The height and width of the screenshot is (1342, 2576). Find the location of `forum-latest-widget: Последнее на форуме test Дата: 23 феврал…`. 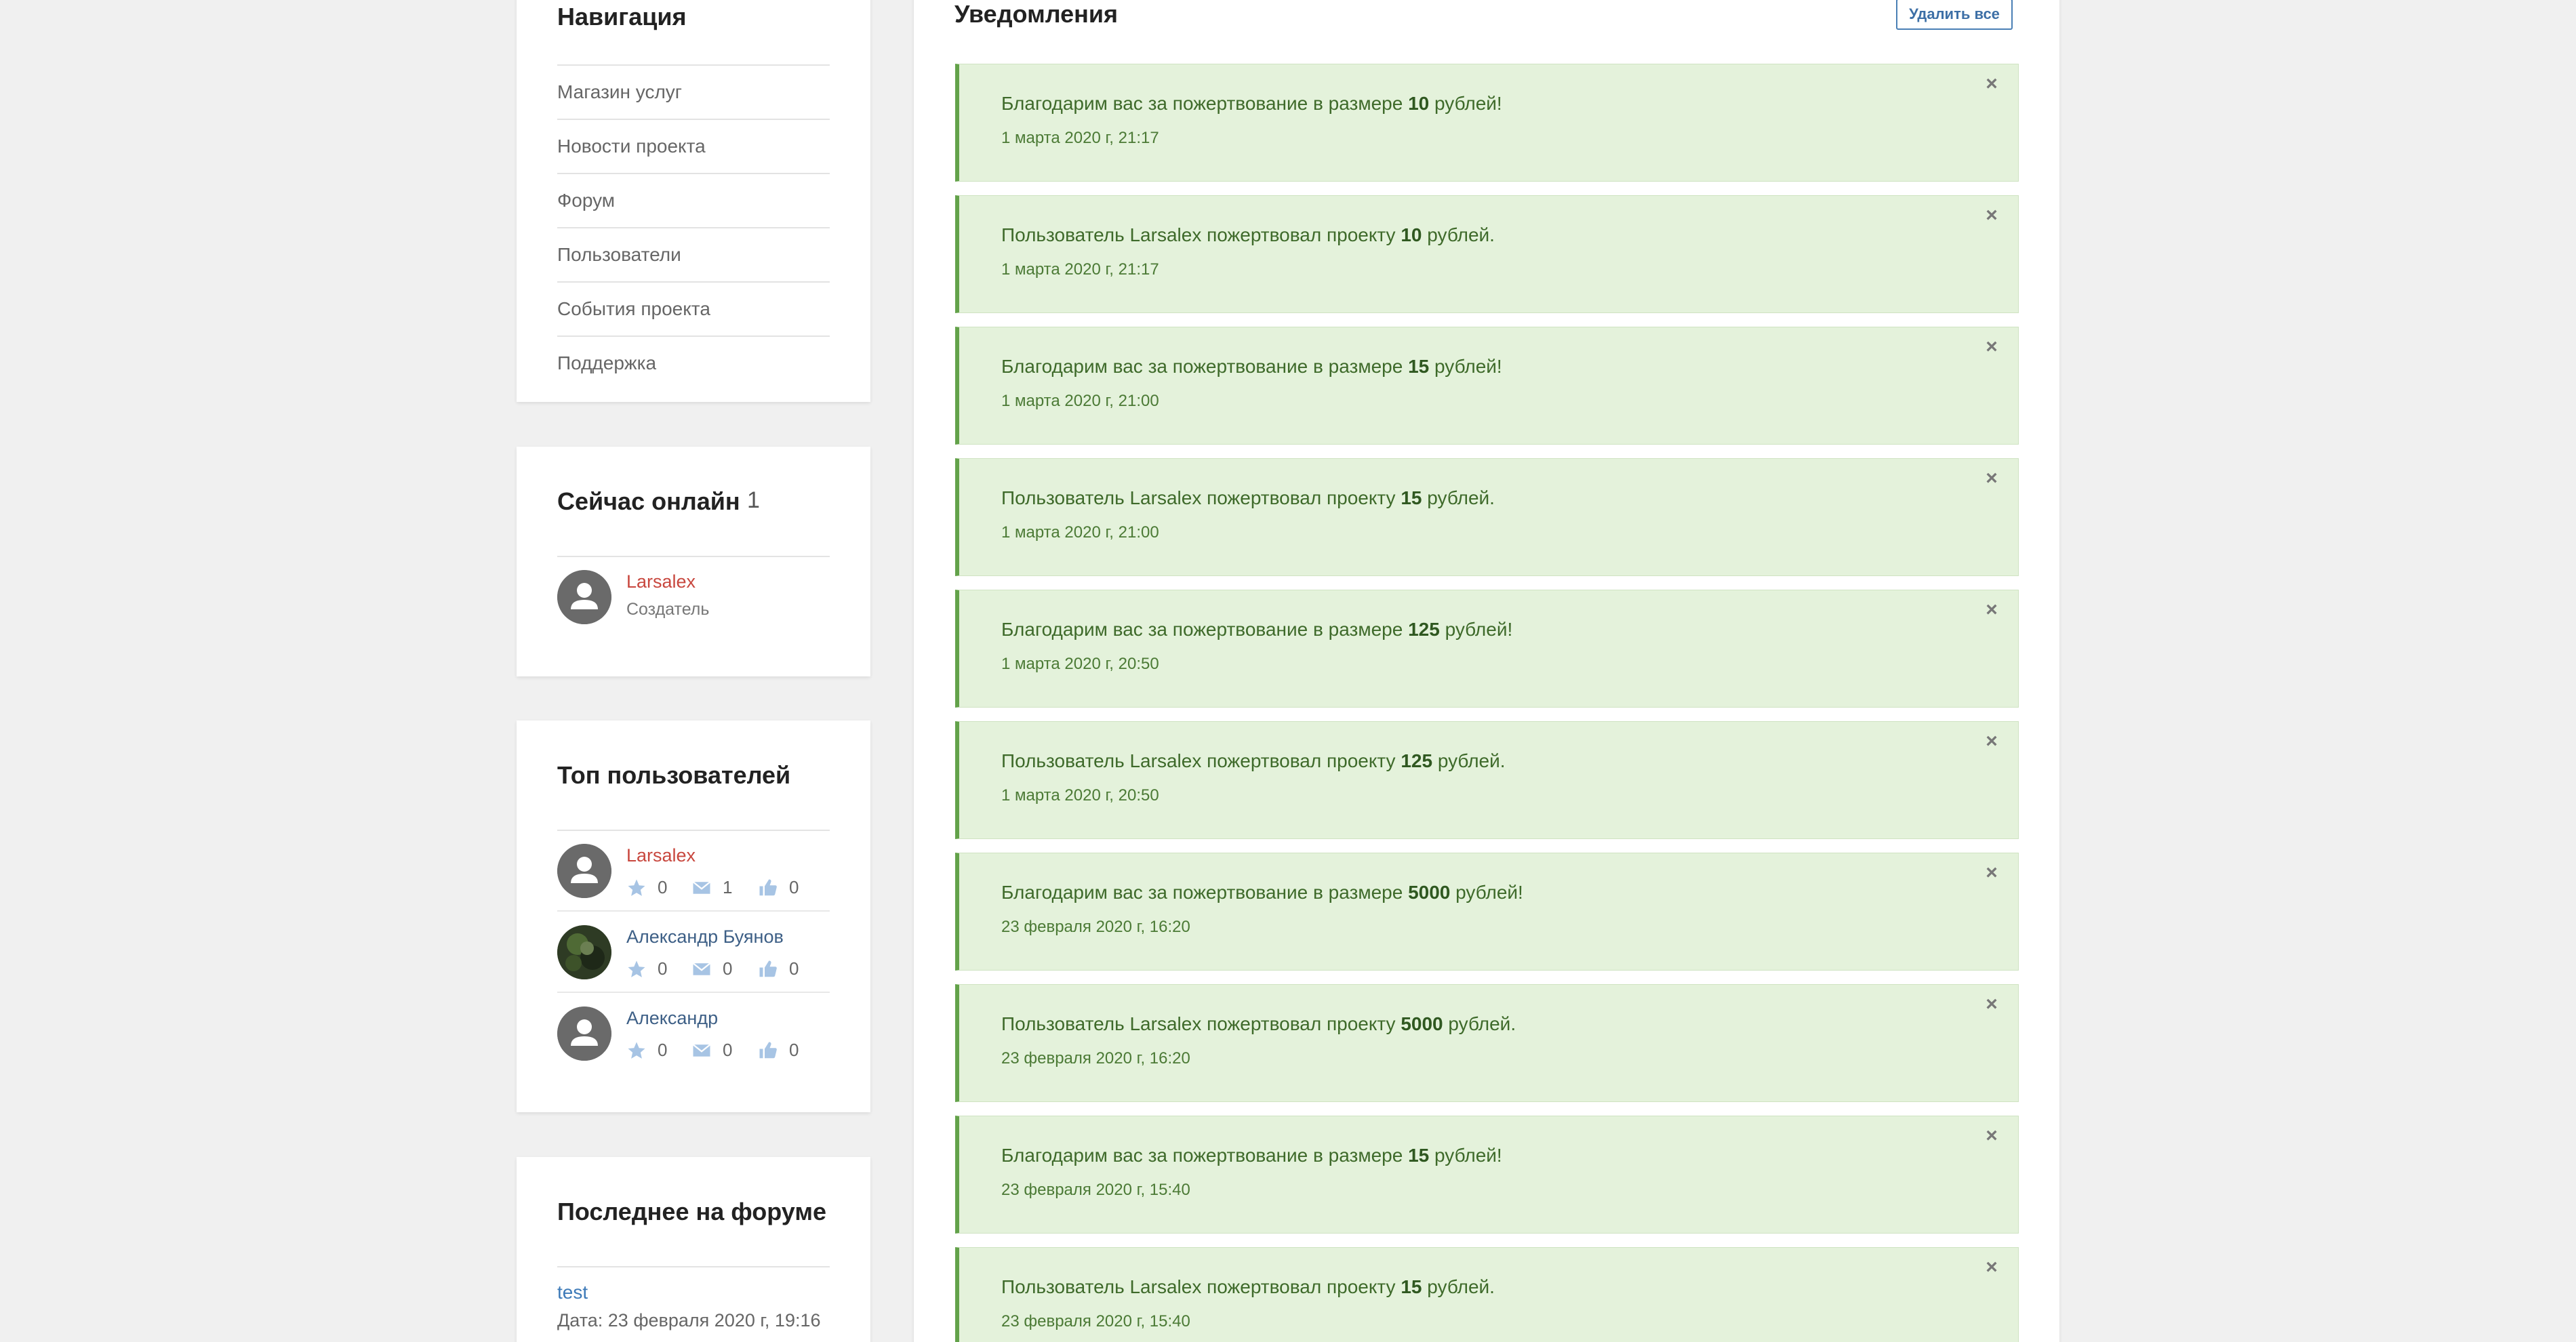

forum-latest-widget: Последнее на форуме test Дата: 23 феврал… is located at coordinates (693, 1250).